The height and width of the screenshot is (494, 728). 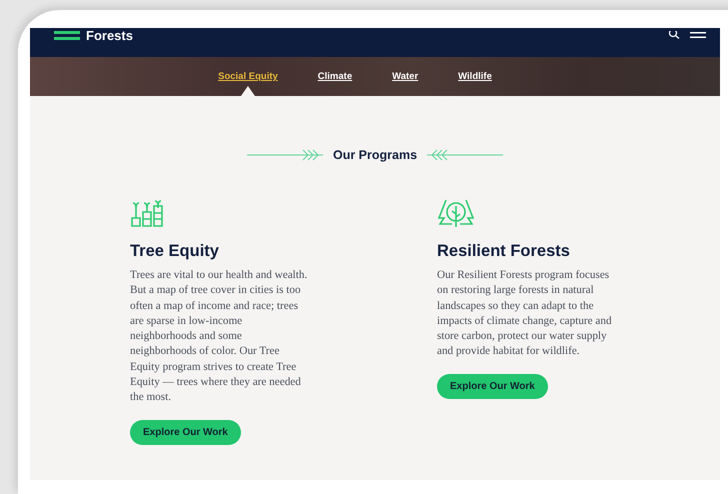 What do you see at coordinates (219, 337) in the screenshot?
I see `program-description: Trees are vital to our health and wealth. But a map of tree cover in cities is too often a map of income and race; trees are sparse in low-income neighborhoods and some neighborhoods of color. Our Tree Equity program strives to create Tree Equity — trees where they are needed the most.` at bounding box center [219, 337].